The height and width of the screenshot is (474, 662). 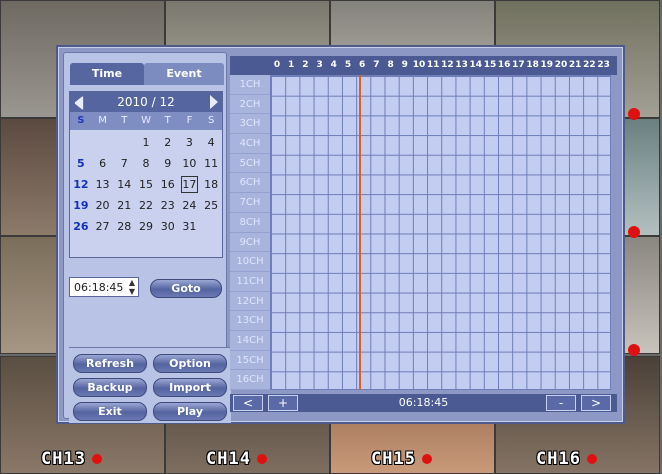 I want to click on next-month-icon, so click(x=214, y=102).